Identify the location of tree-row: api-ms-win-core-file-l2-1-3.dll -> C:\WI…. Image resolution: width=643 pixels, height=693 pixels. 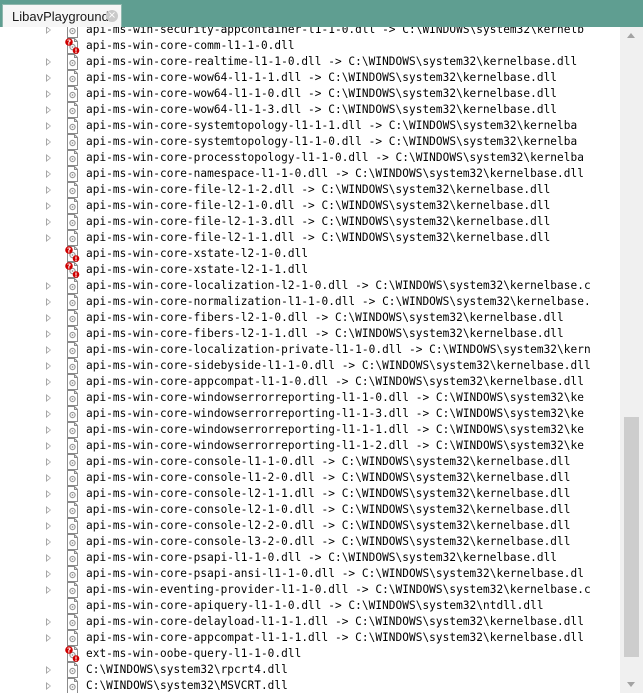
(310, 222).